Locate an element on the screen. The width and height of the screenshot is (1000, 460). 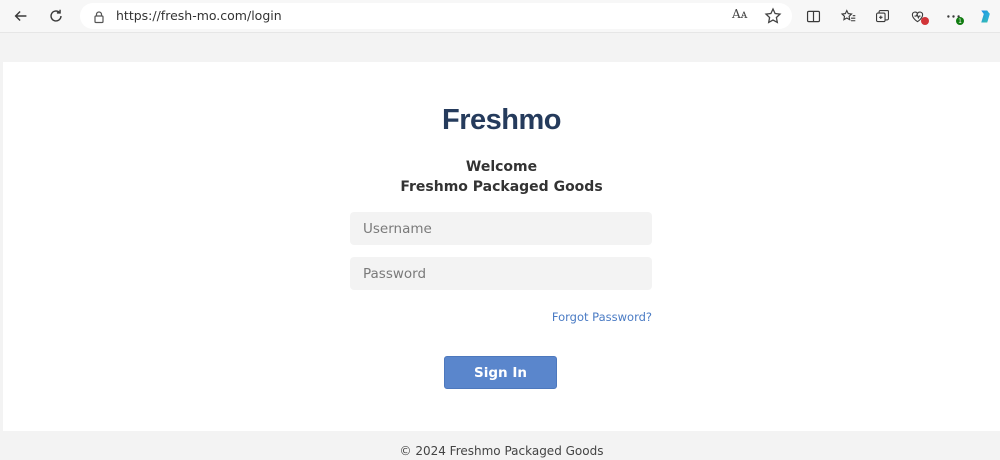
url-text: https://fresh-mo.com/login is located at coordinates (199, 15).